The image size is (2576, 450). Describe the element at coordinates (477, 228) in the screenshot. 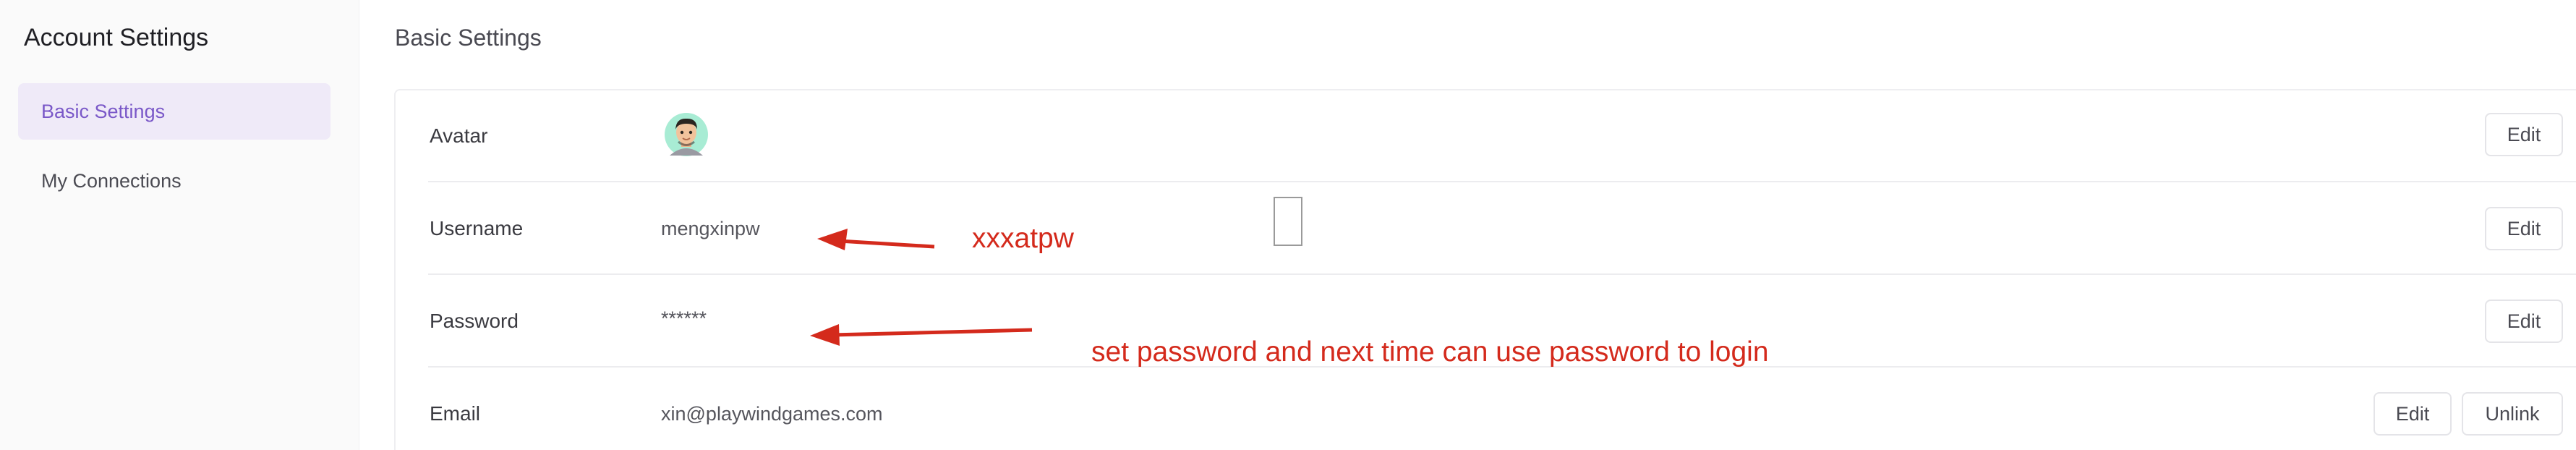

I see `username-label: Username` at that location.